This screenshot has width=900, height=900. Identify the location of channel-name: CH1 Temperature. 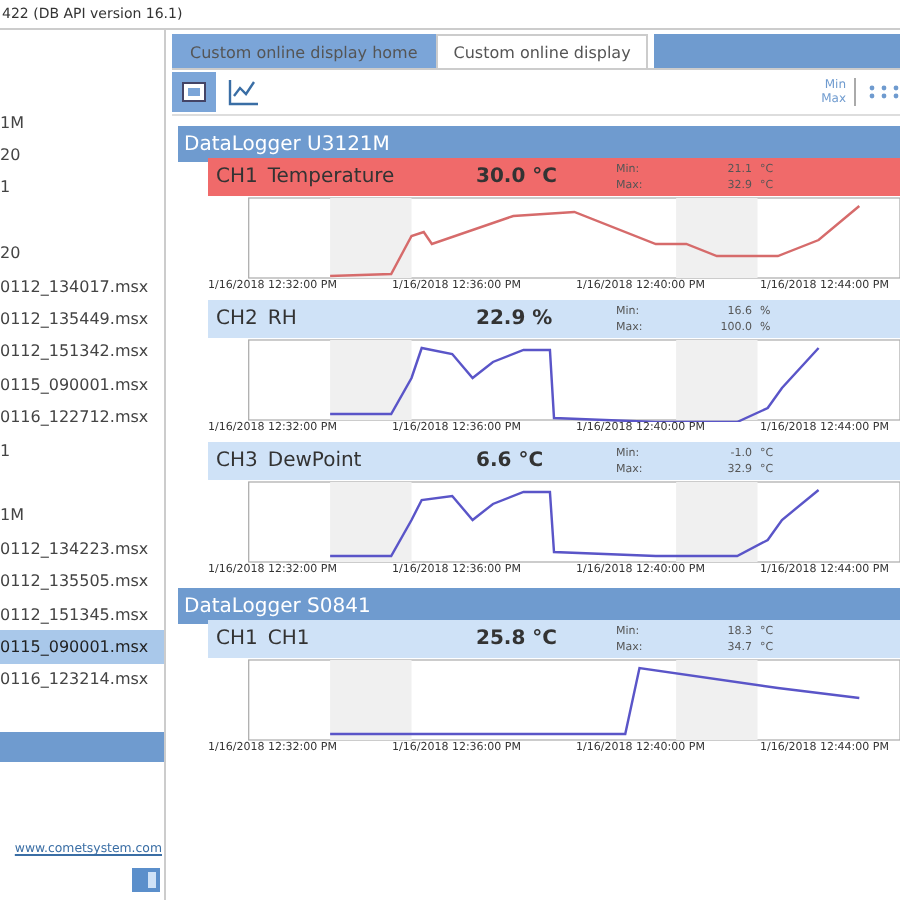
(305, 177).